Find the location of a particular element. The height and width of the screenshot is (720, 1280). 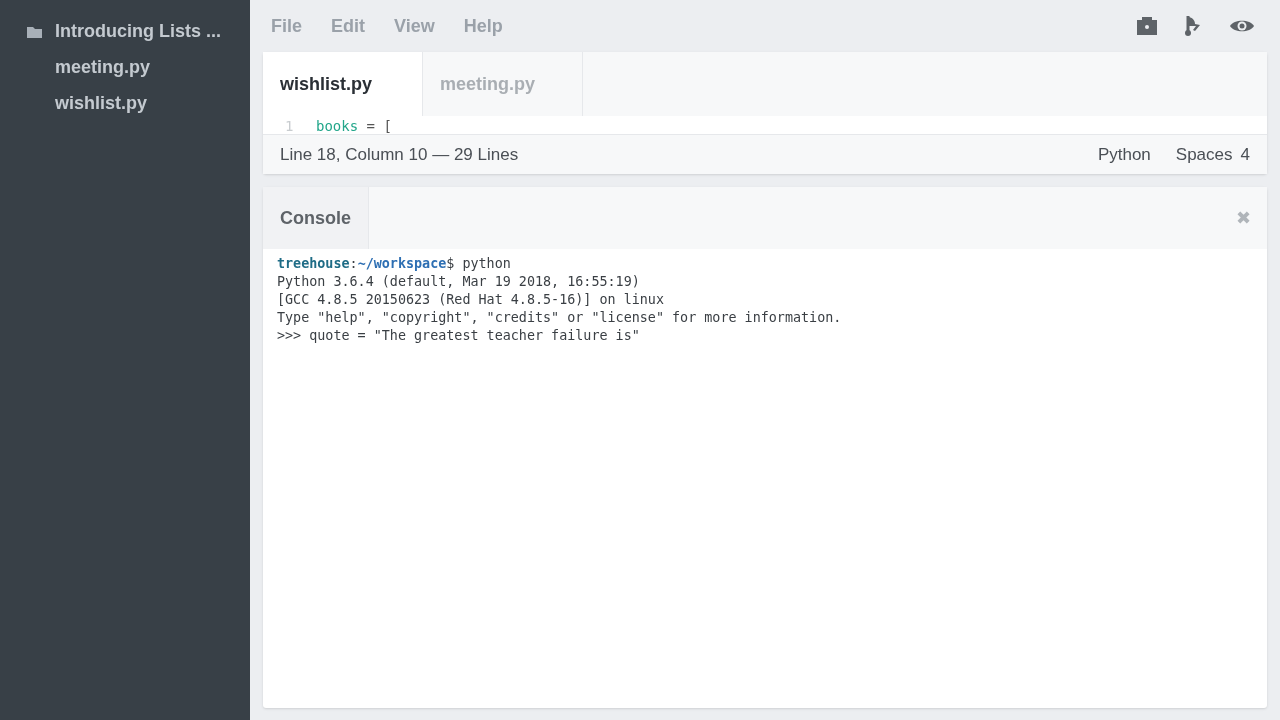

sidebar-filename: wishlist.py is located at coordinates (101, 103).